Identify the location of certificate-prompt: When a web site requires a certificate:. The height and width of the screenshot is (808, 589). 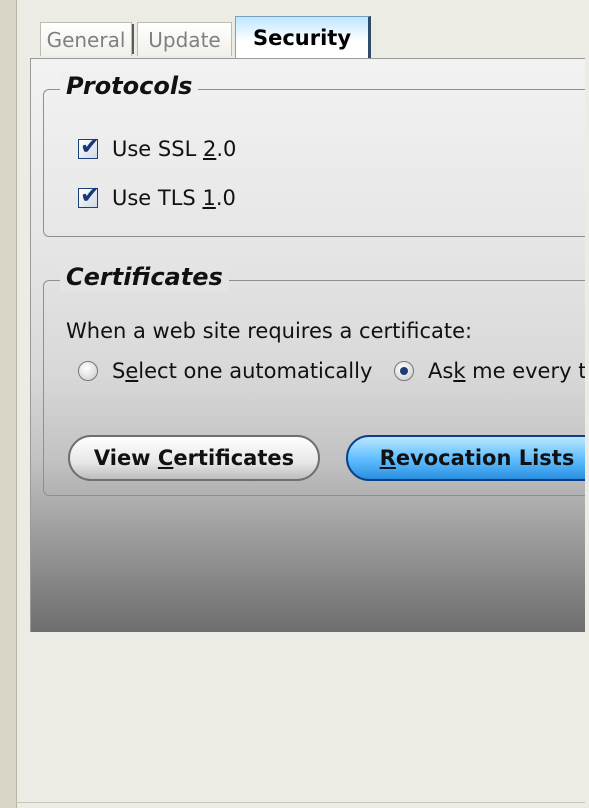
(269, 331).